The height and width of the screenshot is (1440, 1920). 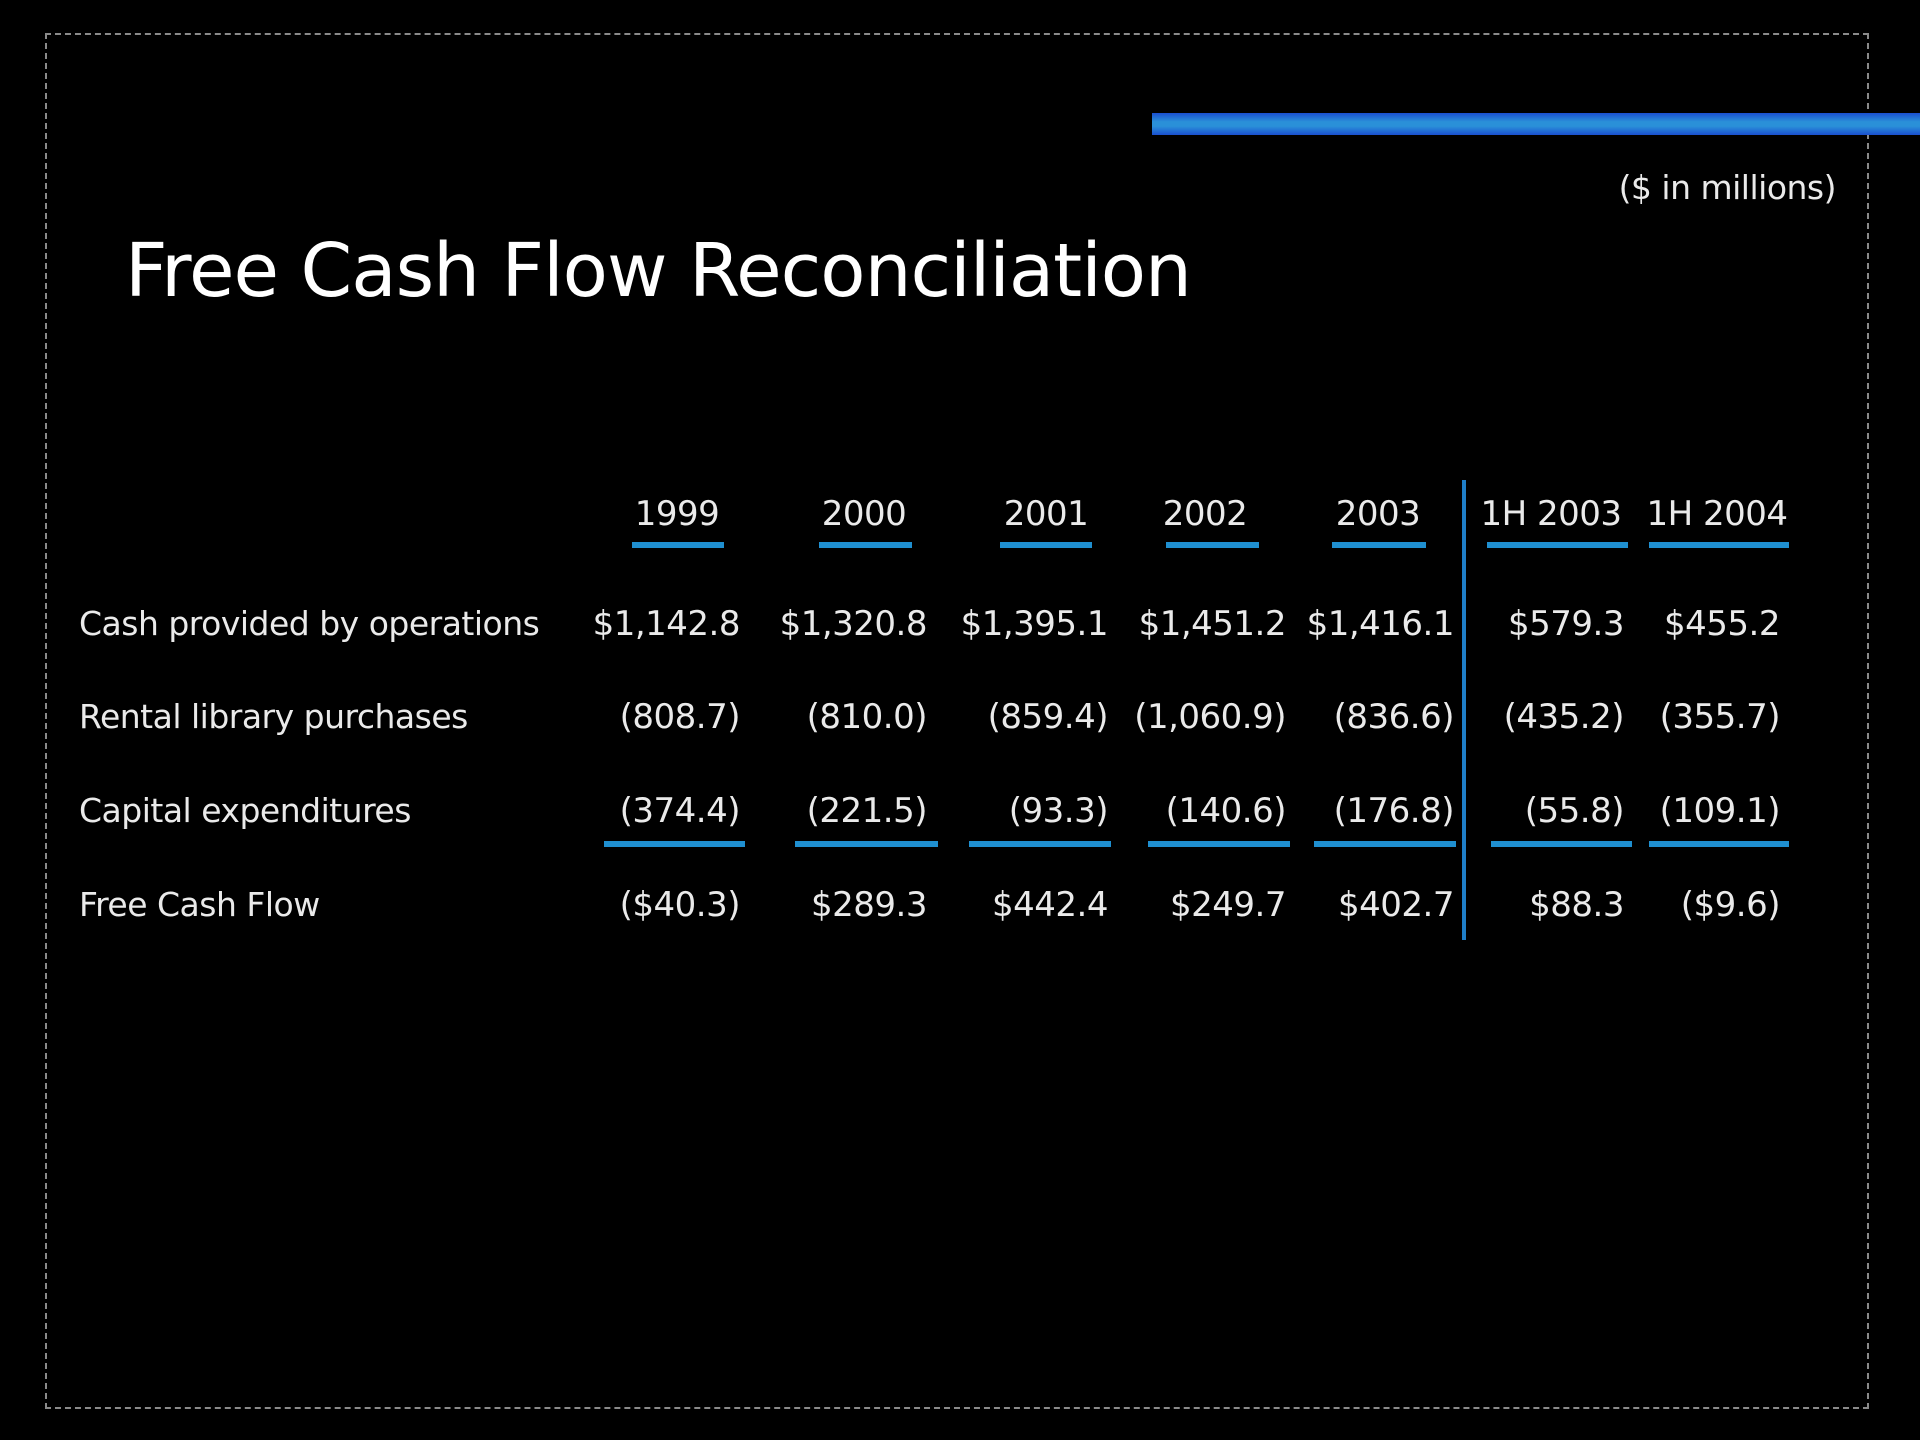 What do you see at coordinates (1464, 710) in the screenshot?
I see `period-divider` at bounding box center [1464, 710].